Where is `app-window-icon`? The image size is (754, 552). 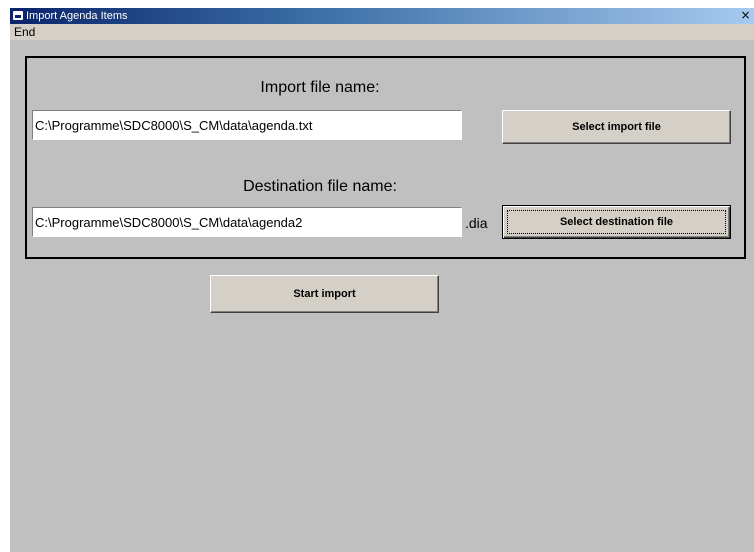 app-window-icon is located at coordinates (18, 15).